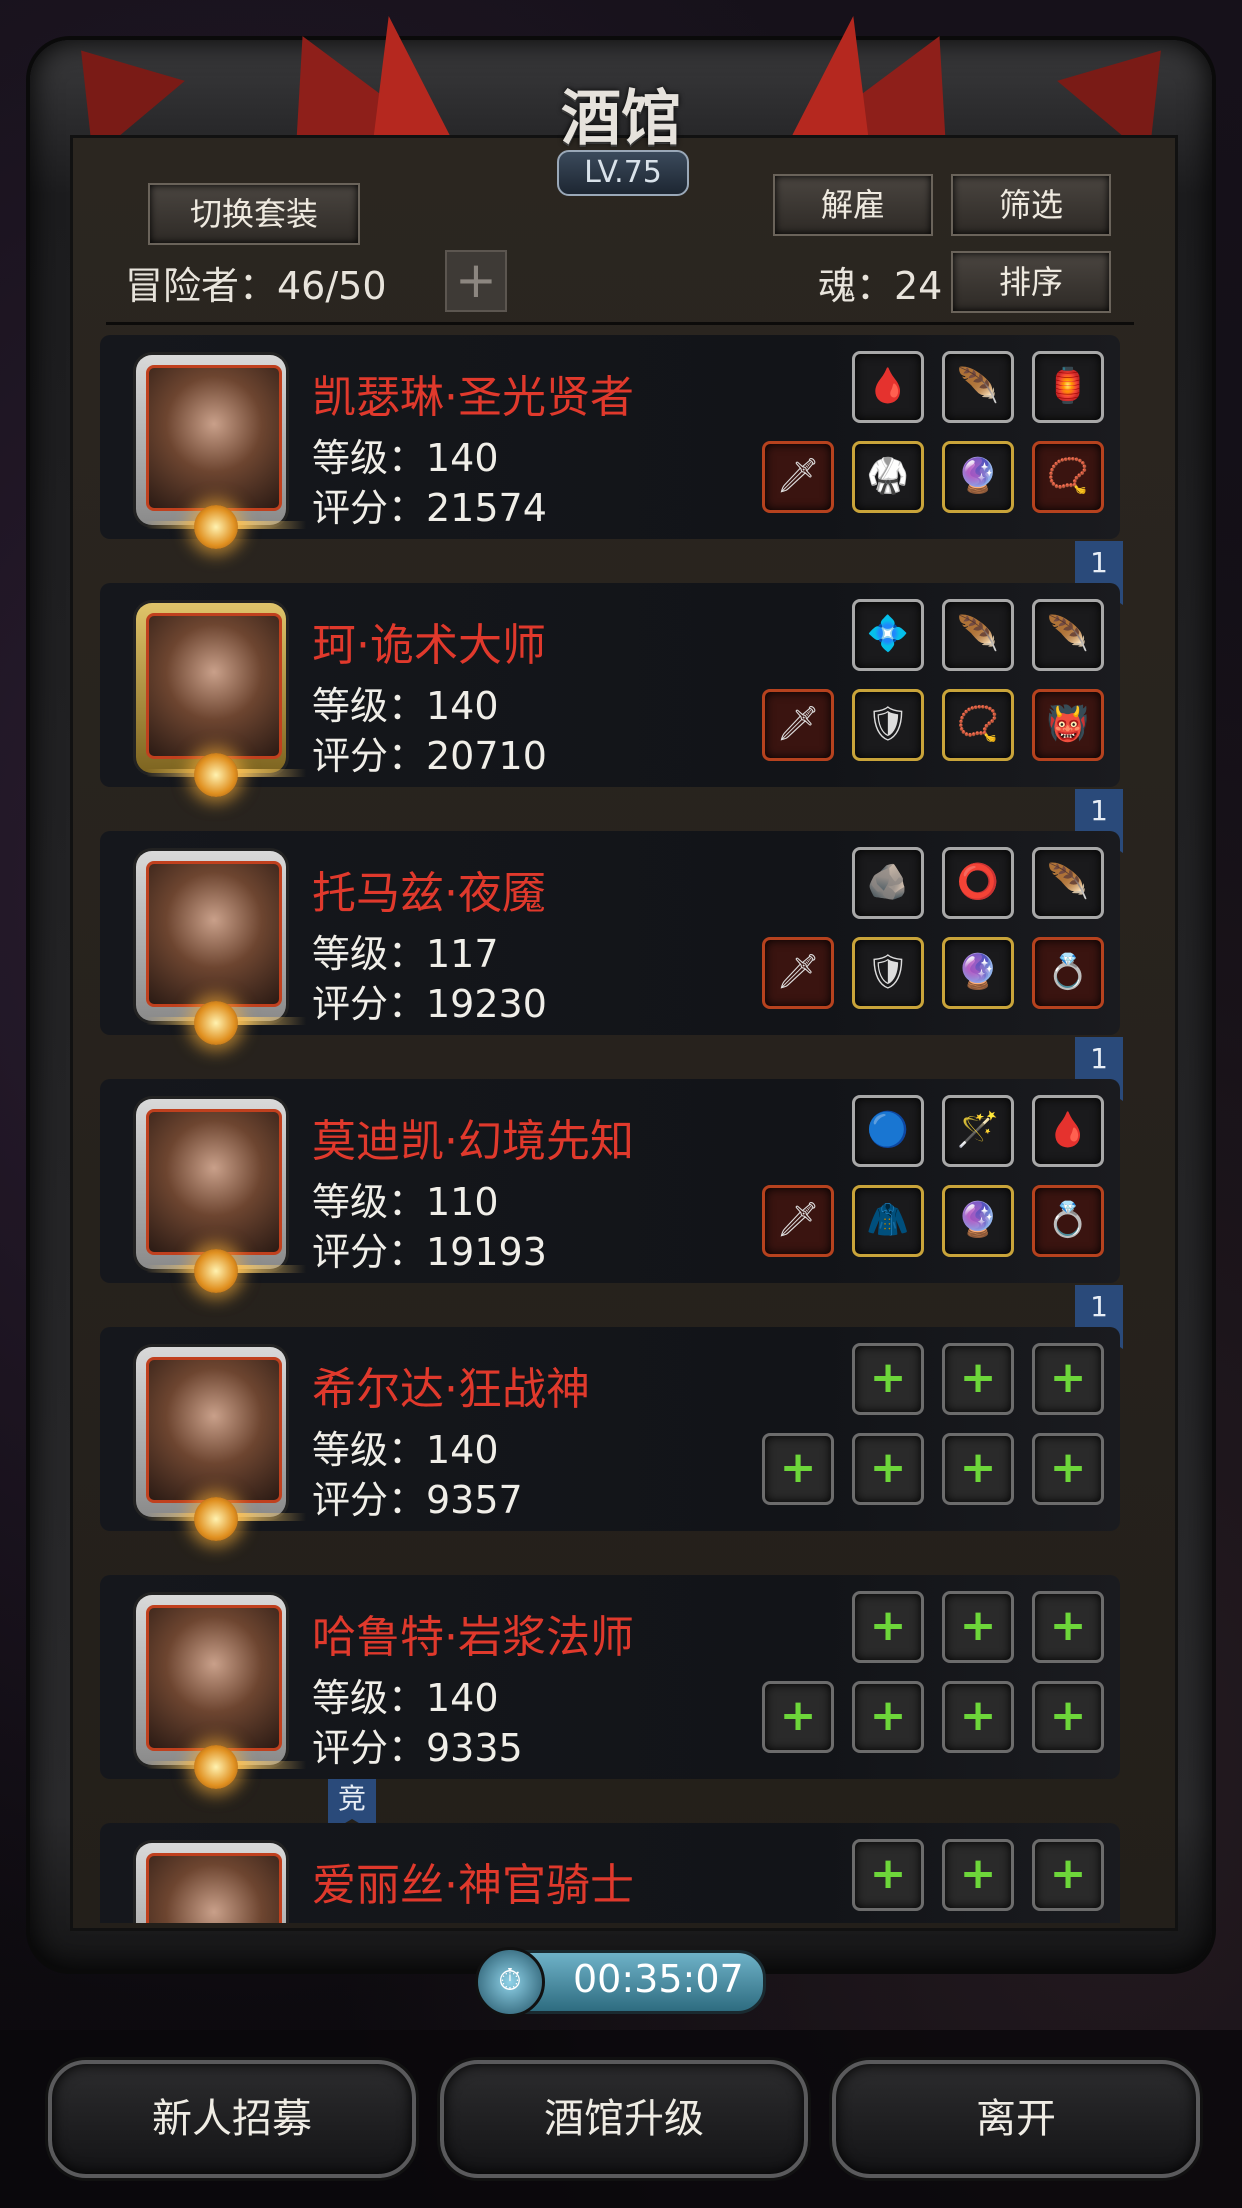 The image size is (1242, 2208). Describe the element at coordinates (232, 2119) in the screenshot. I see `recruit-button: 新人招募` at that location.